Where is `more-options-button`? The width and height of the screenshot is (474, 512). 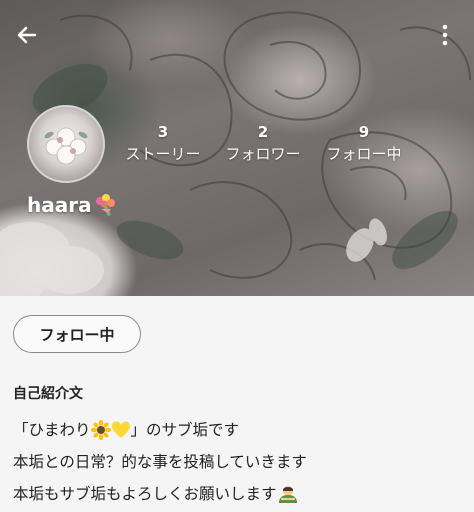 more-options-button is located at coordinates (445, 35).